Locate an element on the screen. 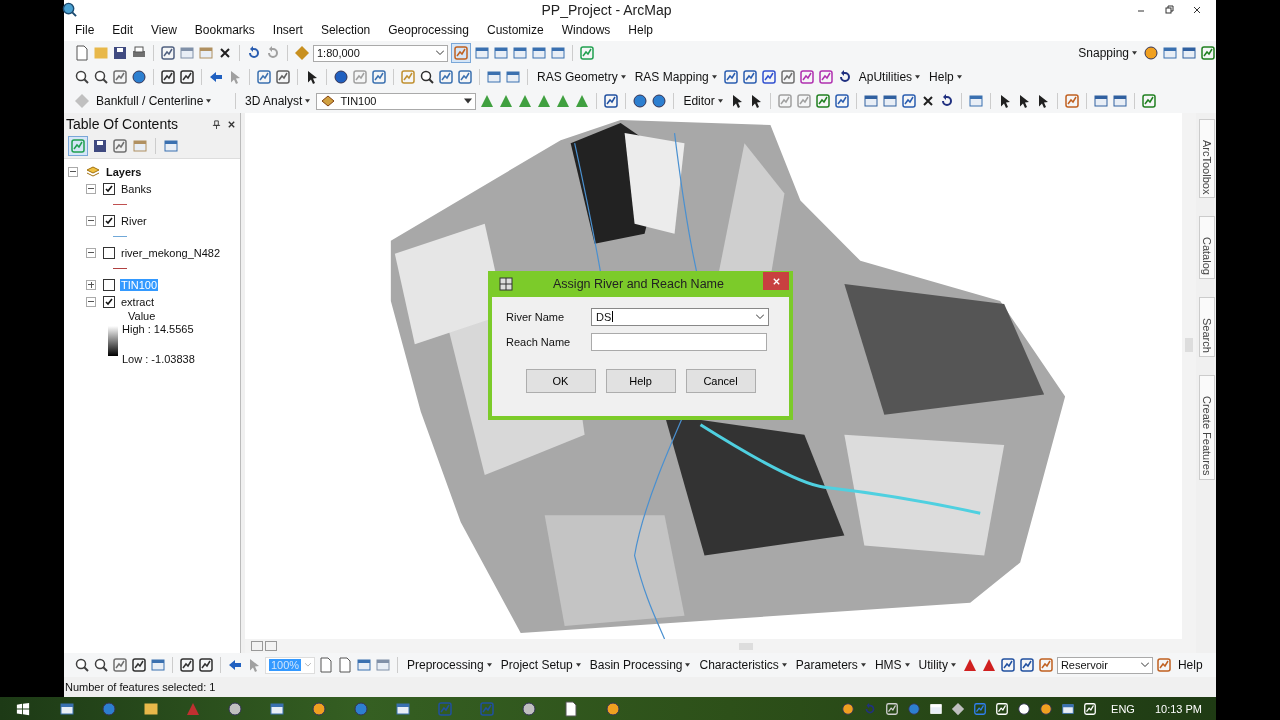 Image resolution: width=1280 pixels, height=720 pixels. toolbar-menu: Project Setup is located at coordinates (540, 665).